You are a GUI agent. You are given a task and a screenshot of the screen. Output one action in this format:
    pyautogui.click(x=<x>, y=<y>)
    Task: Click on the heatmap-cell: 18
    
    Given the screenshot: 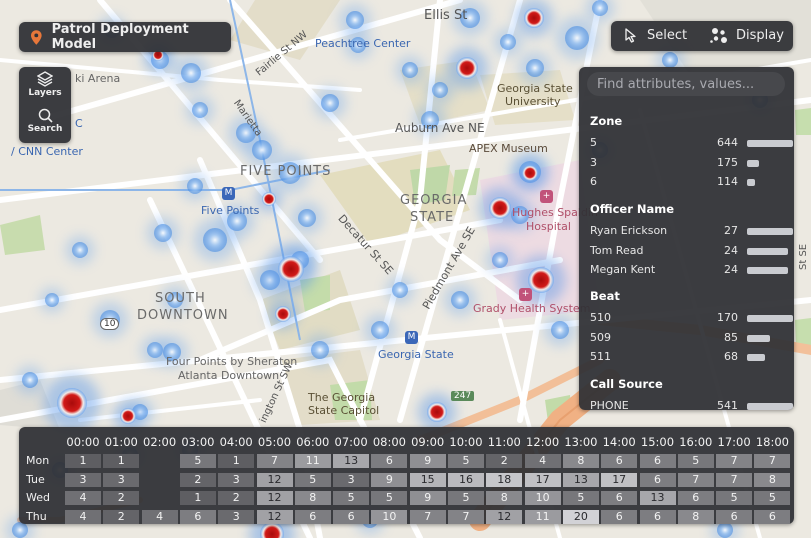 What is the action you would take?
    pyautogui.click(x=504, y=479)
    